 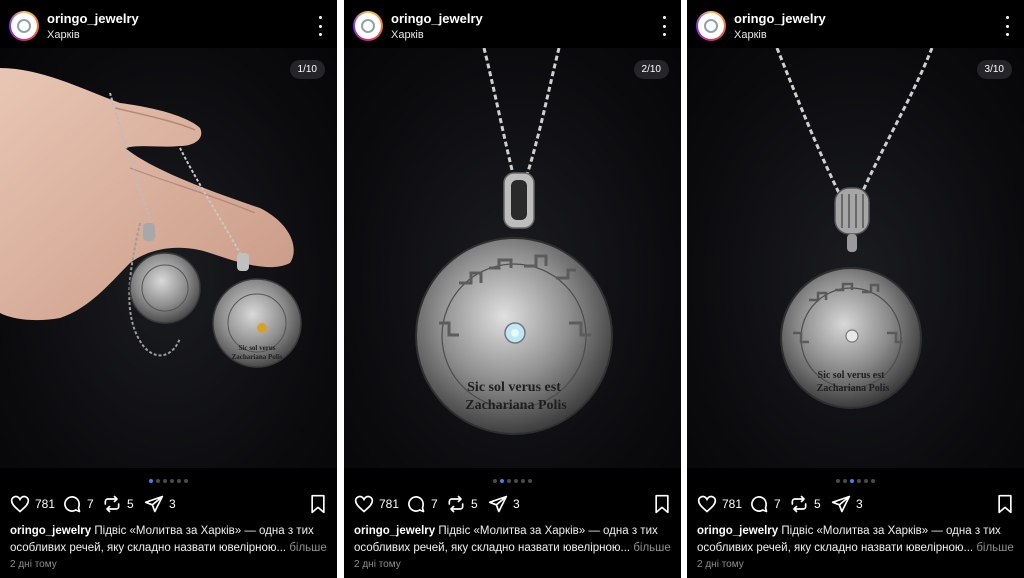 What do you see at coordinates (994, 69) in the screenshot?
I see `slide-counter: 3/10` at bounding box center [994, 69].